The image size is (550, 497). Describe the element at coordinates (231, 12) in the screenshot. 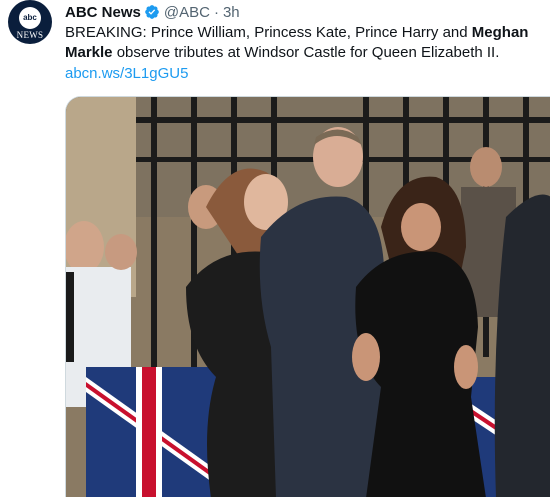

I see `tweet-timestamp: 3h` at that location.